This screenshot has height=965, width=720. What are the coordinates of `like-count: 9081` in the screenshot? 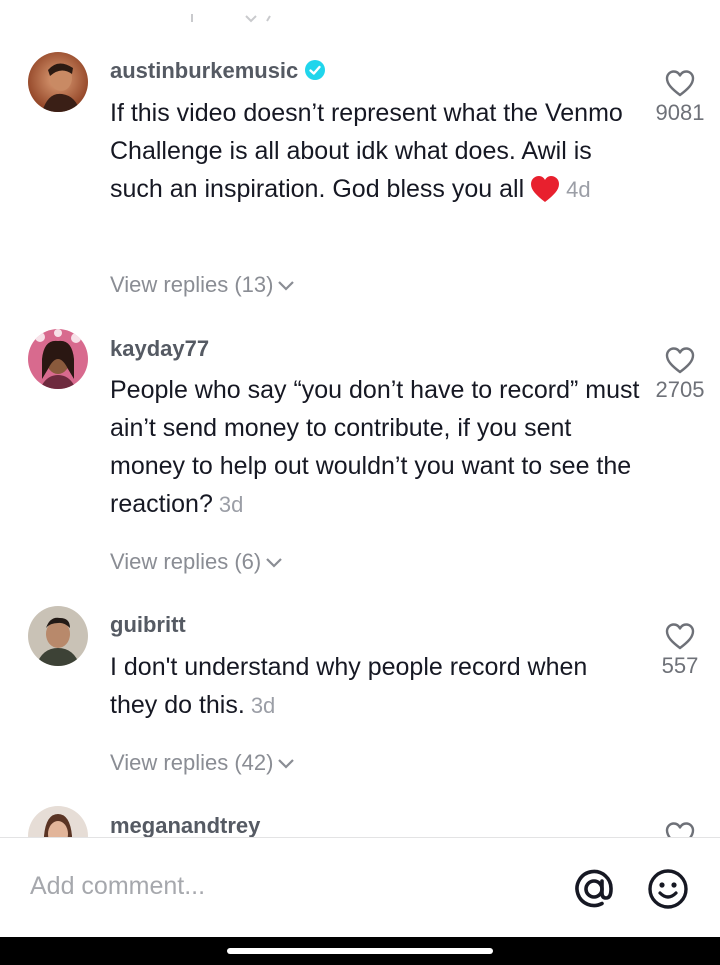 It's located at (680, 112).